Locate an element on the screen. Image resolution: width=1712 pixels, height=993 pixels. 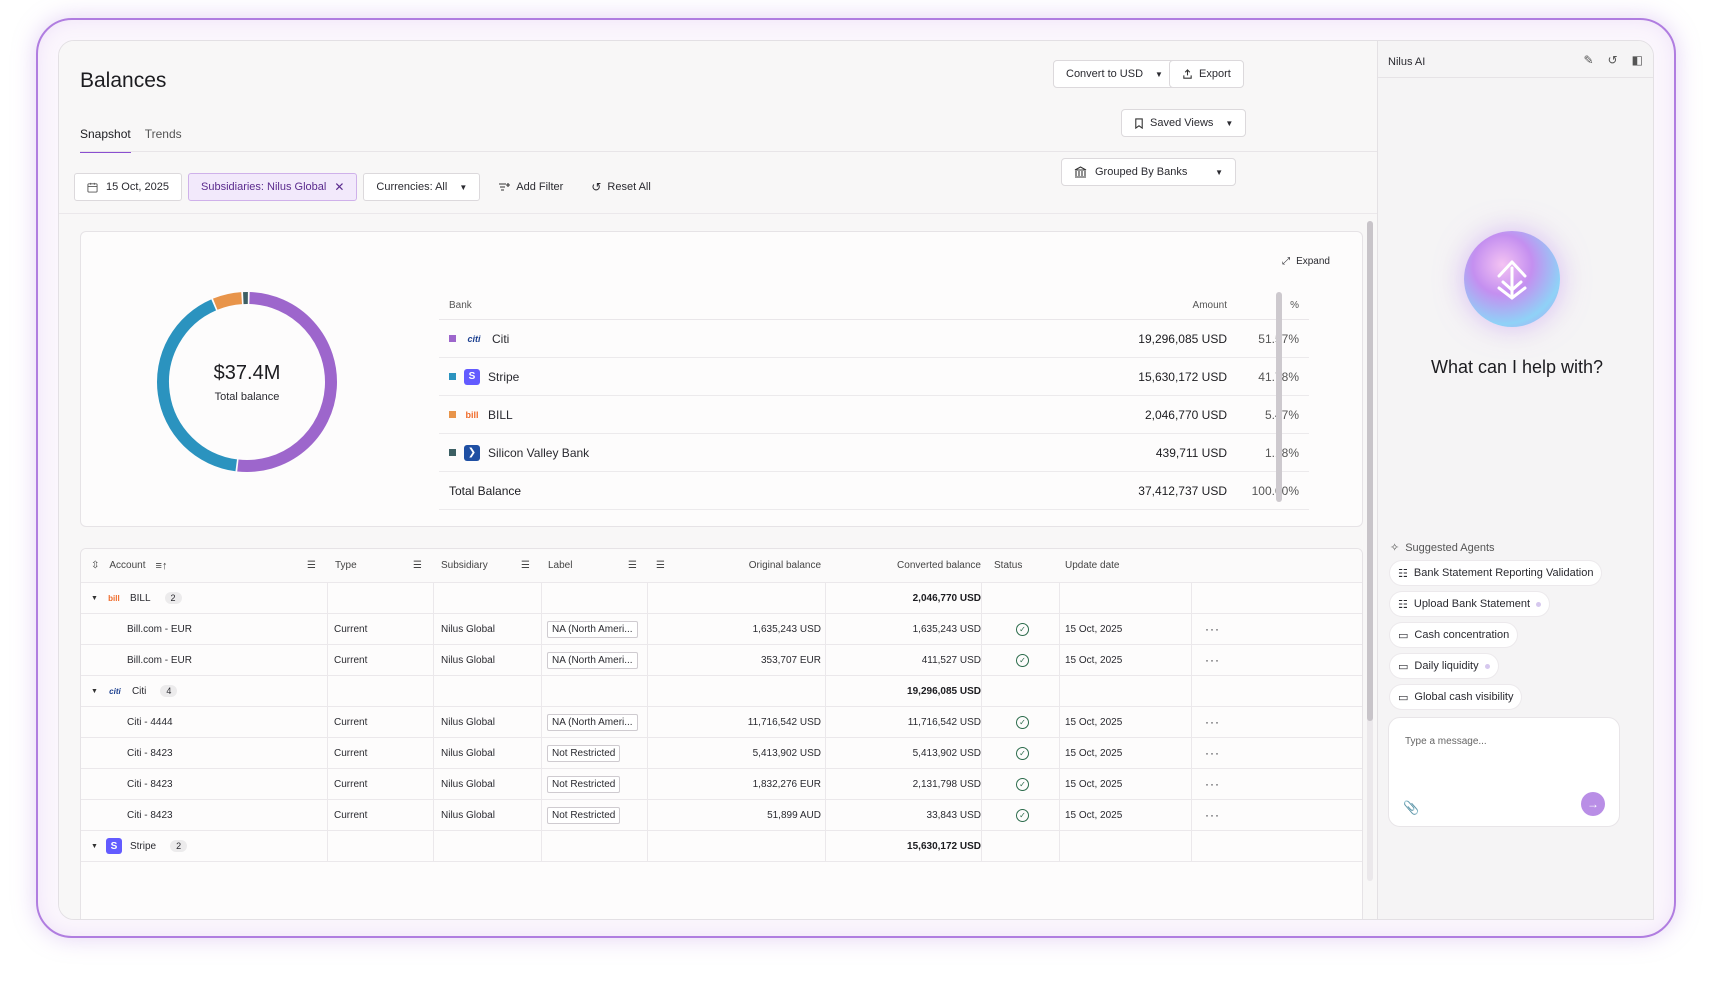
account-name: Citi - 8423 is located at coordinates (150, 815).